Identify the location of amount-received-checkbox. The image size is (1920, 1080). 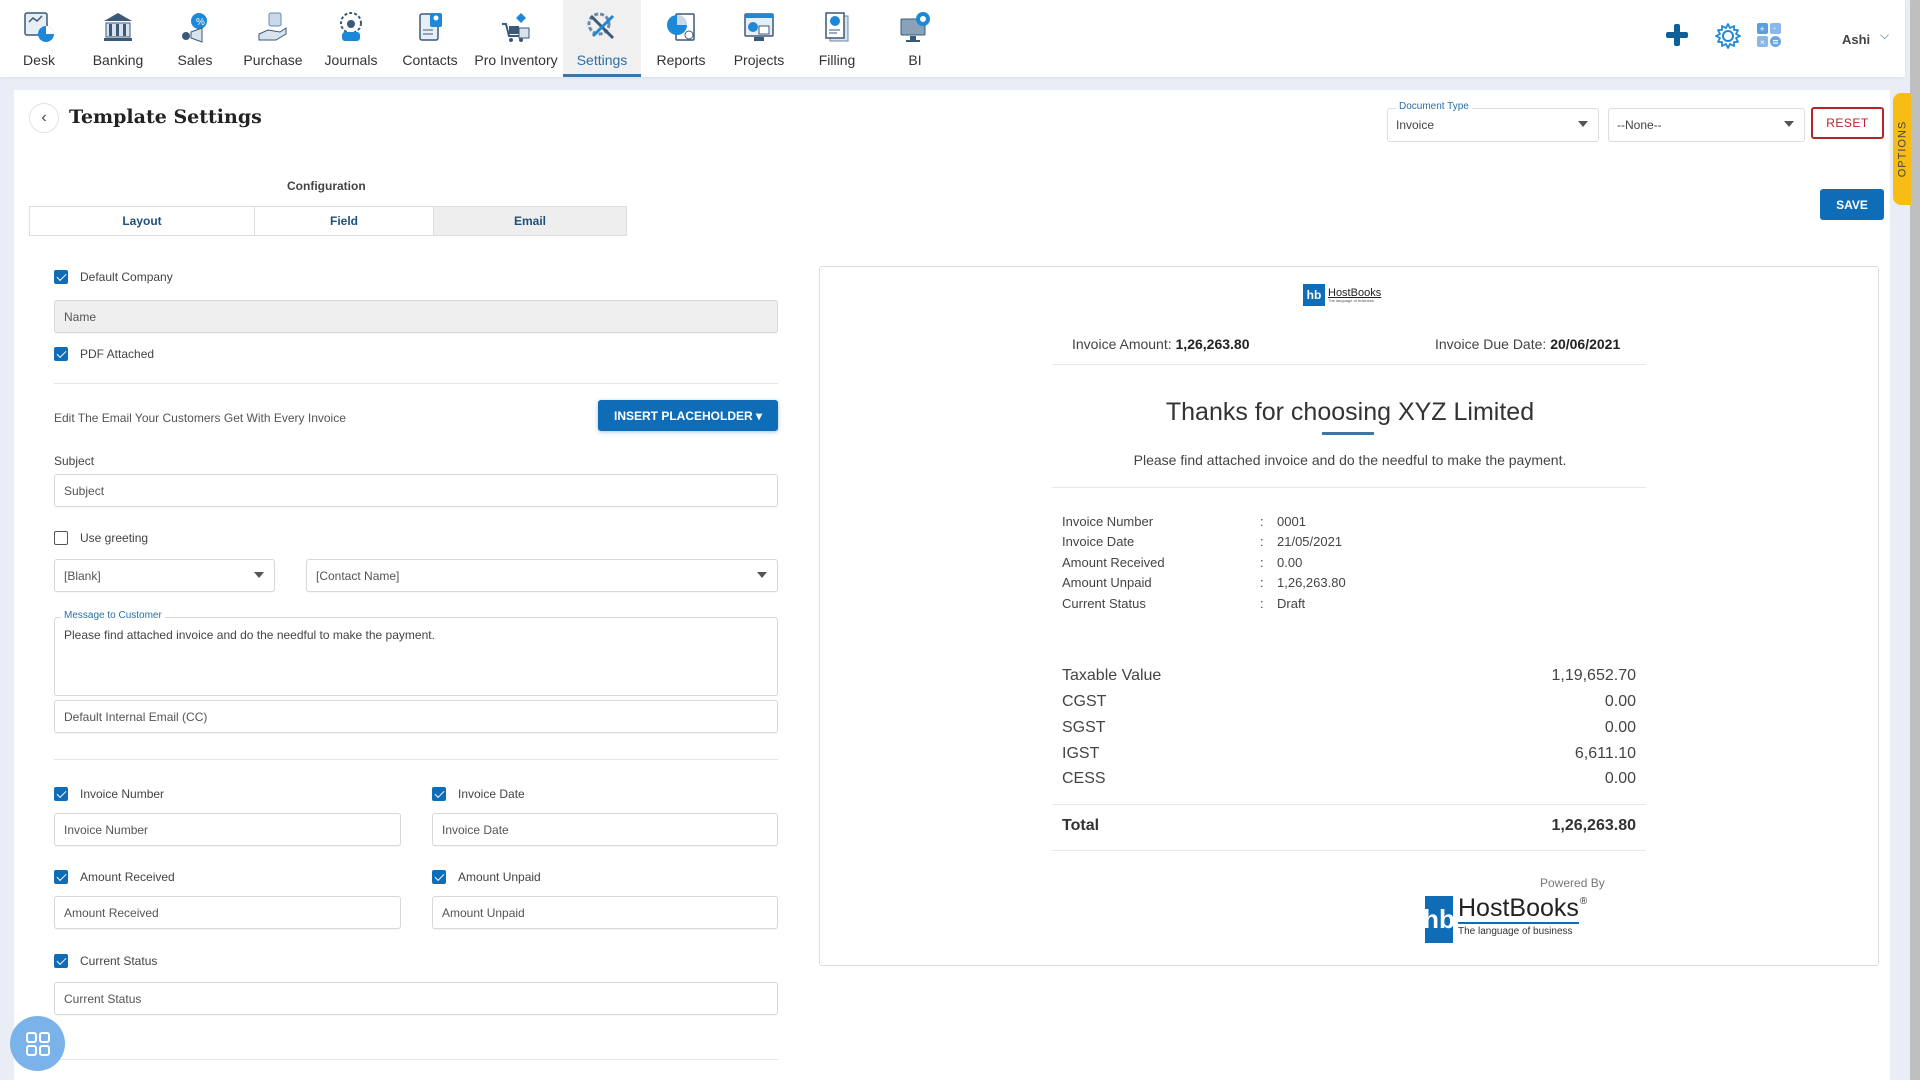
(61, 877).